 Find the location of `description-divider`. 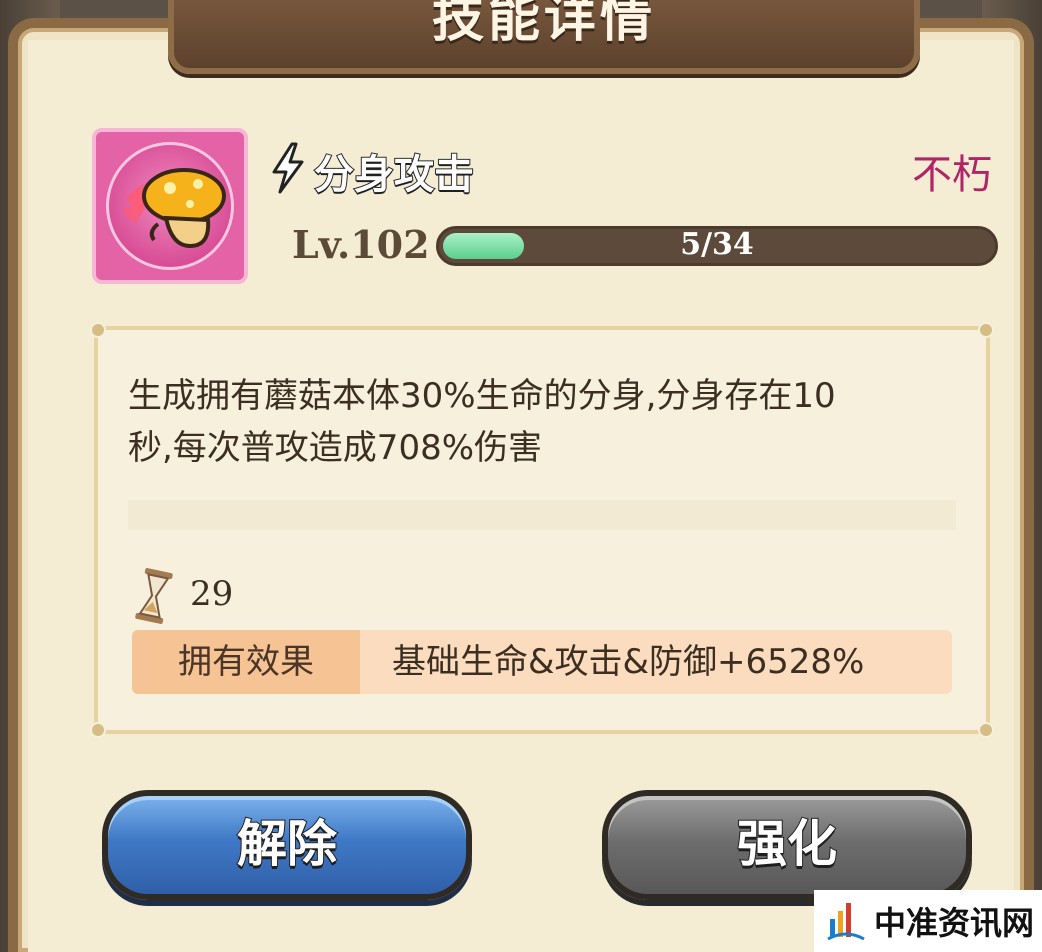

description-divider is located at coordinates (542, 515).